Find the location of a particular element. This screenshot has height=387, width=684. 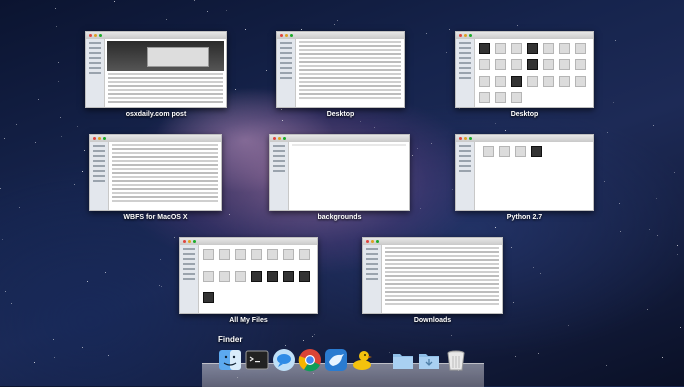

window-all-my-files: All My Files is located at coordinates (248, 280).